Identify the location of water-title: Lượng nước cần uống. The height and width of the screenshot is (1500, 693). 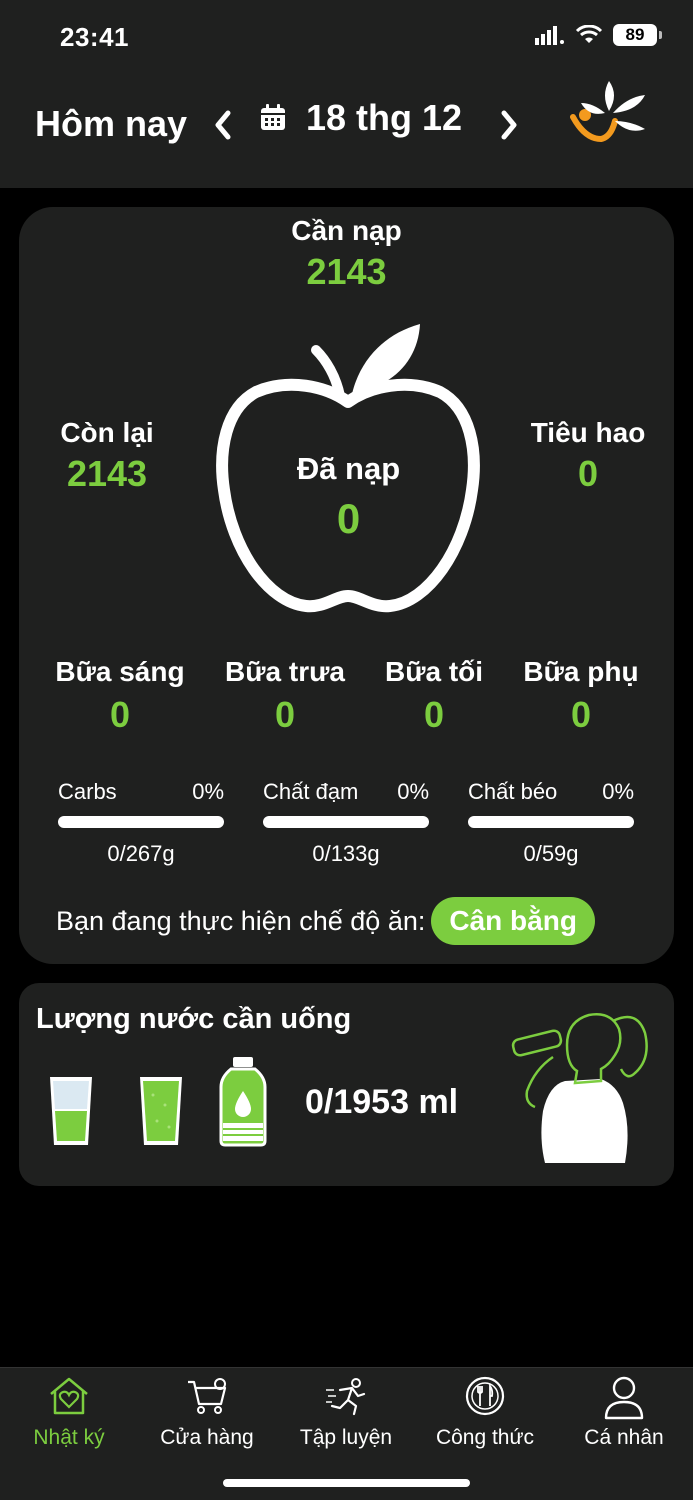
(194, 1019).